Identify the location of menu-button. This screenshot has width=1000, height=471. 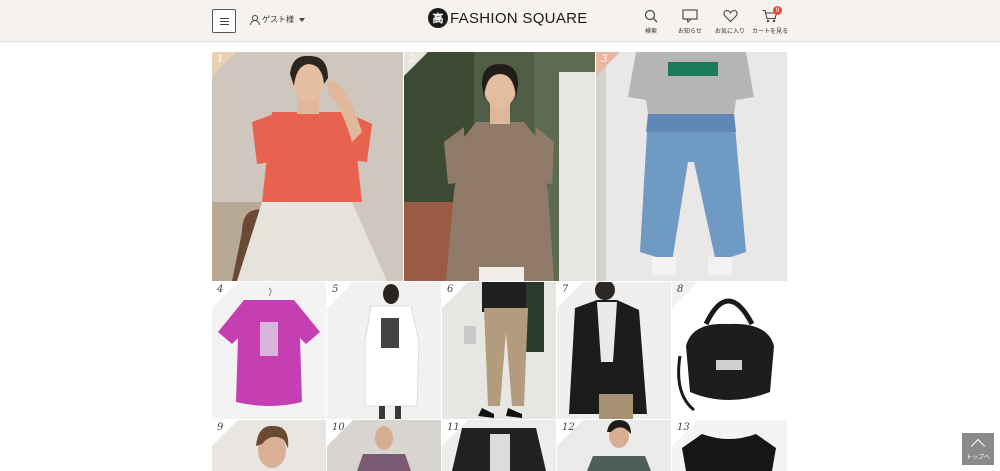
(224, 21).